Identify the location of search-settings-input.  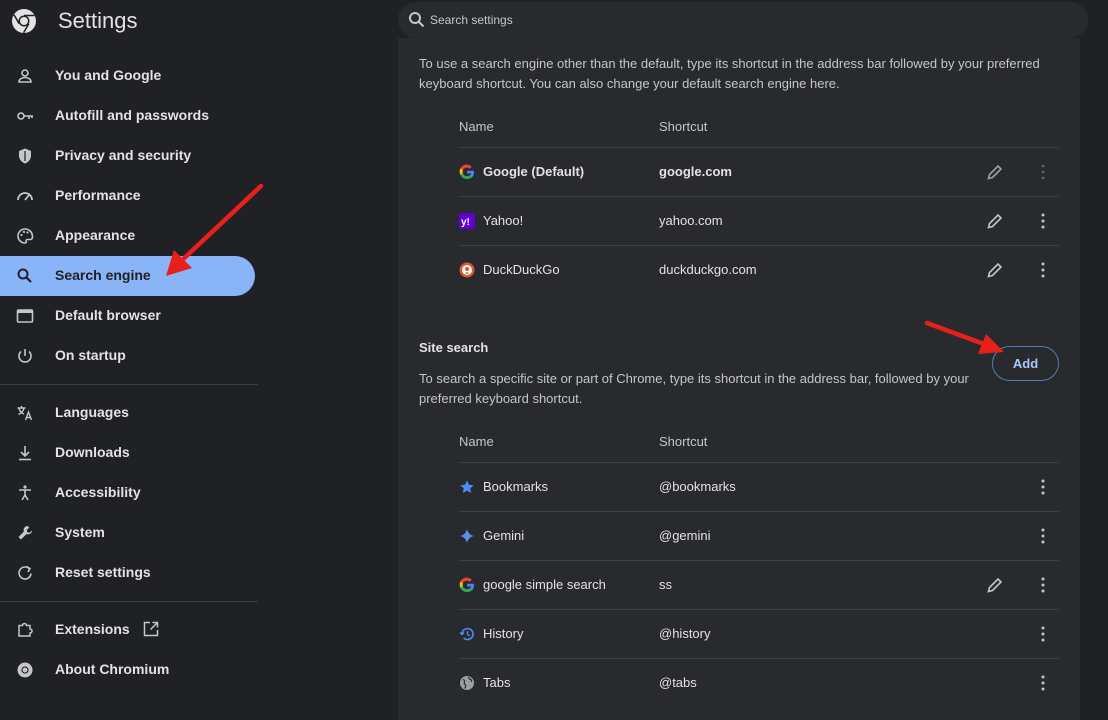
(730, 20).